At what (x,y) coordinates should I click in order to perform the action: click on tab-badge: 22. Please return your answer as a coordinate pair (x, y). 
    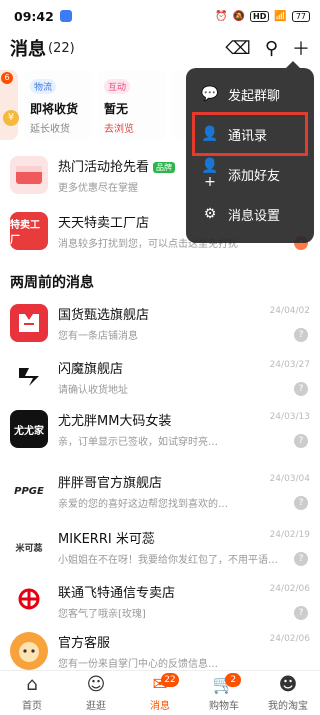
    Looking at the image, I should click on (170, 680).